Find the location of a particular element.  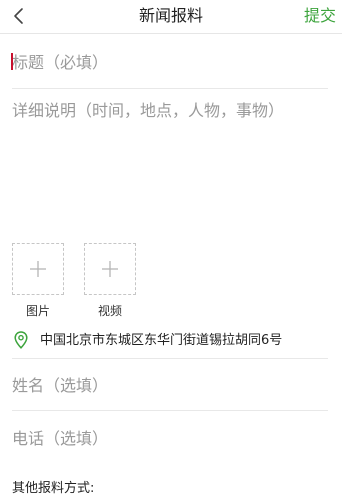

text-caret is located at coordinates (12, 61).